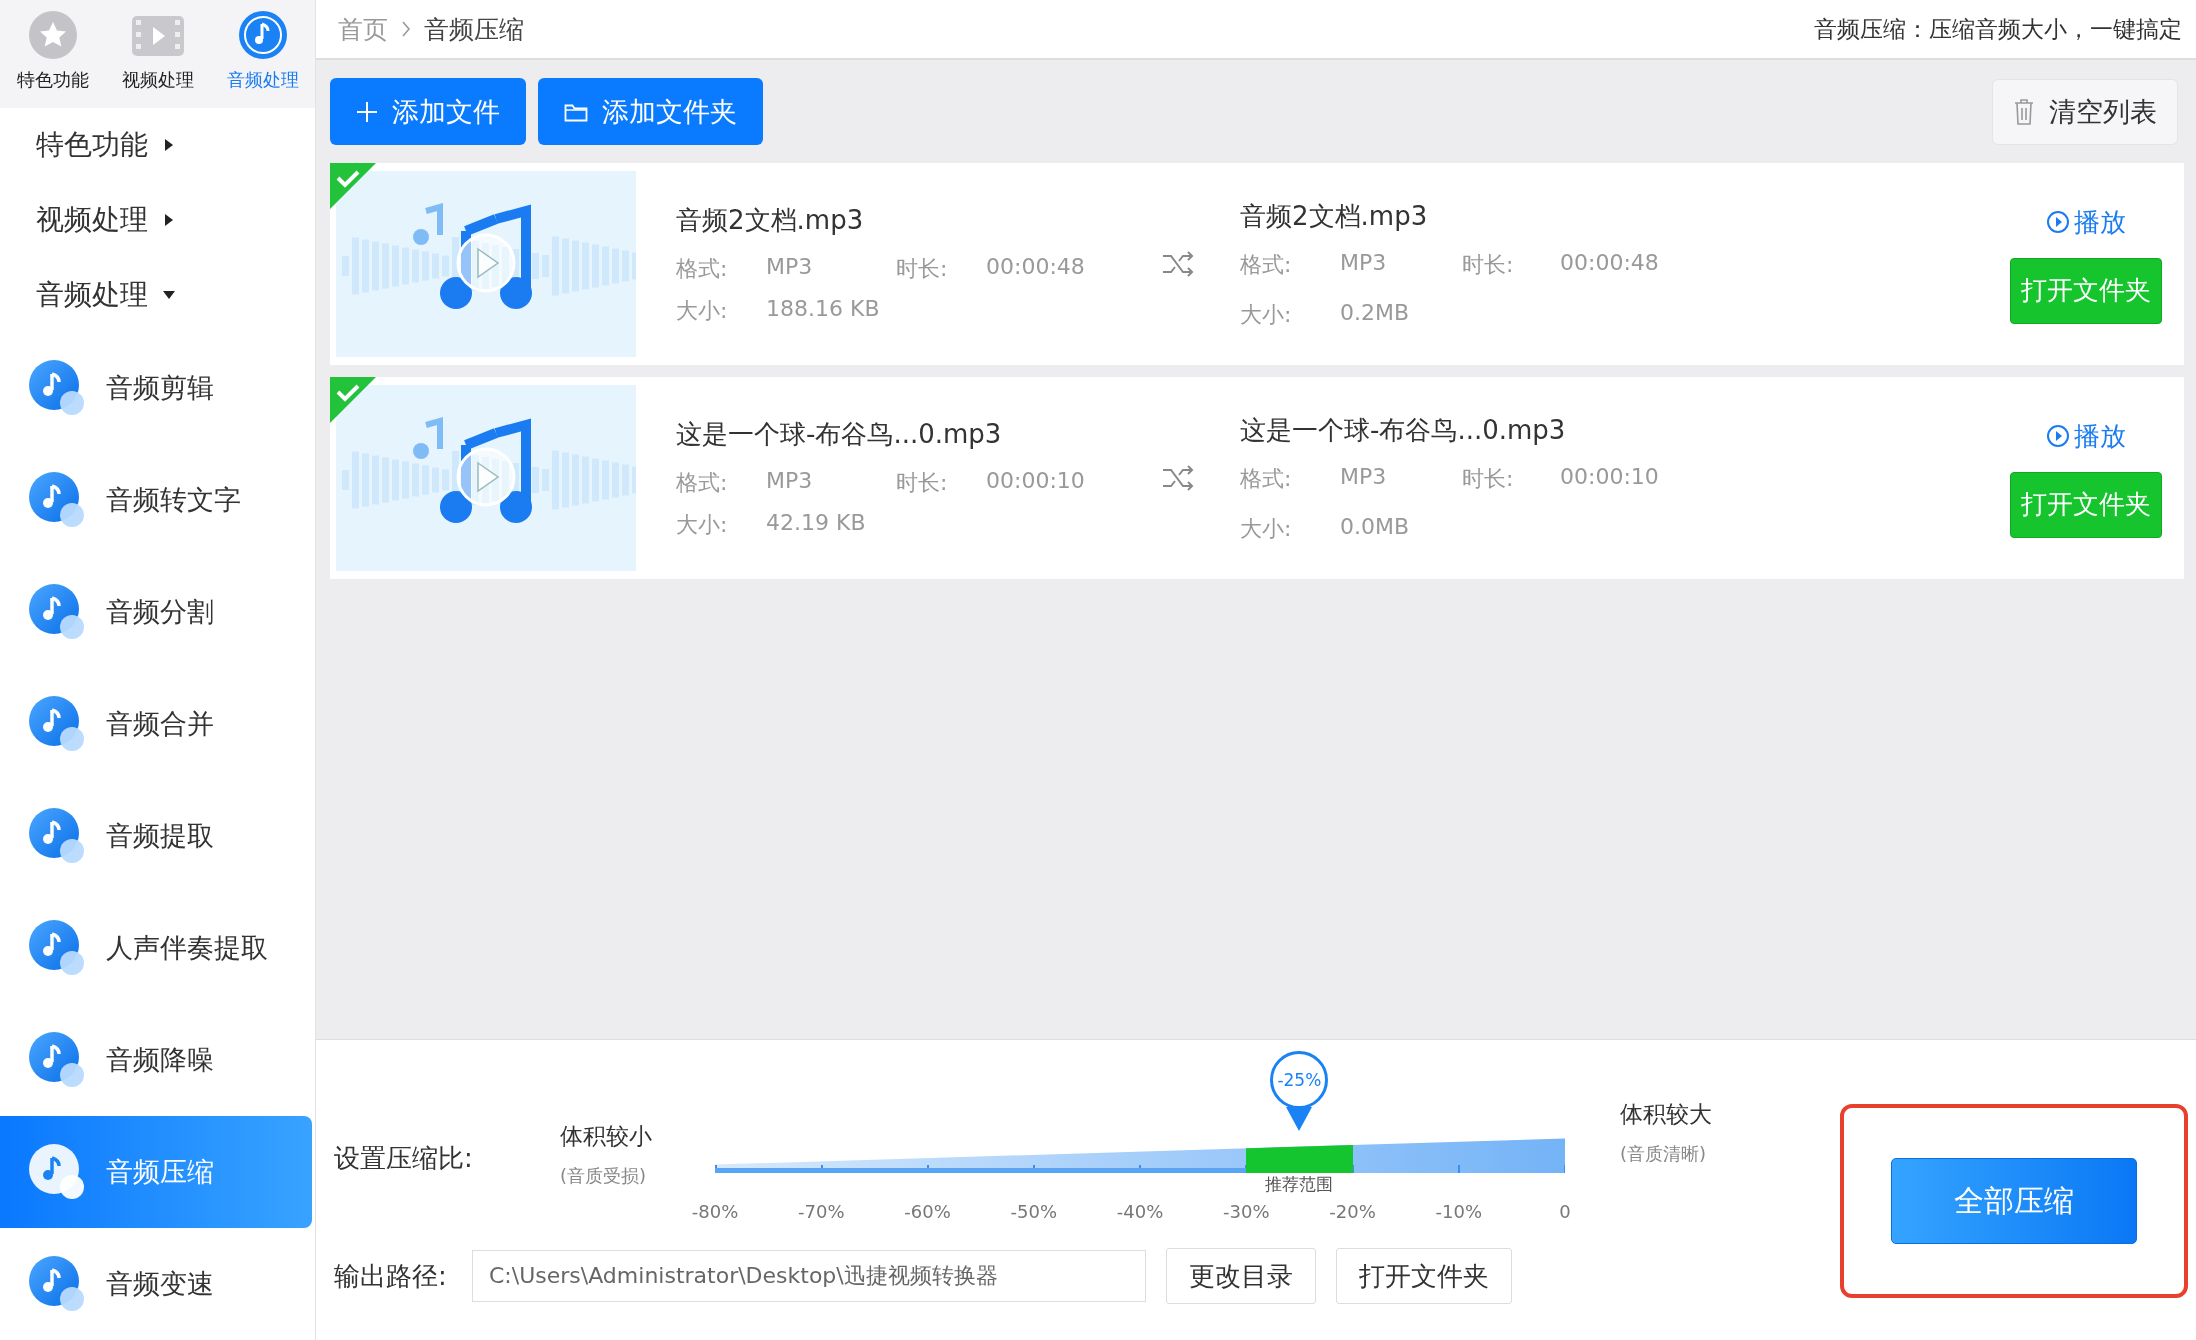 The width and height of the screenshot is (2196, 1340). I want to click on field-value: 188.16 KB, so click(823, 309).